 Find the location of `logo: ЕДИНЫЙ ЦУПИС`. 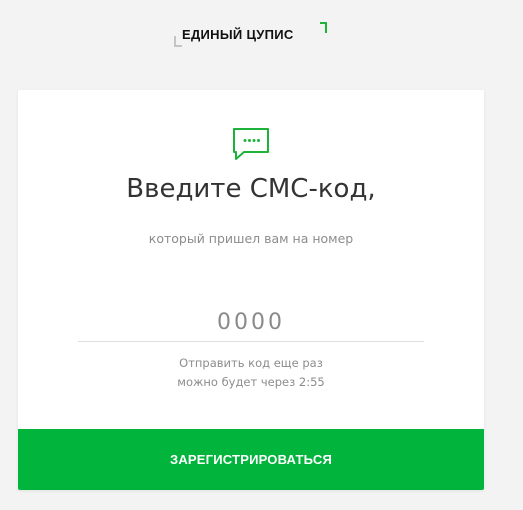

logo: ЕДИНЫЙ ЦУПИС is located at coordinates (254, 38).